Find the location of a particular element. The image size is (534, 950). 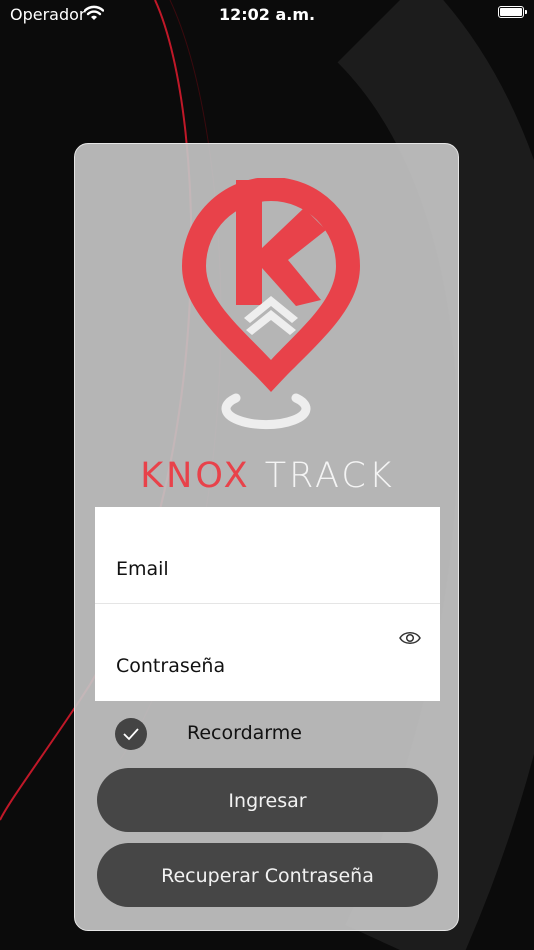

remember-checkbox is located at coordinates (131, 734).